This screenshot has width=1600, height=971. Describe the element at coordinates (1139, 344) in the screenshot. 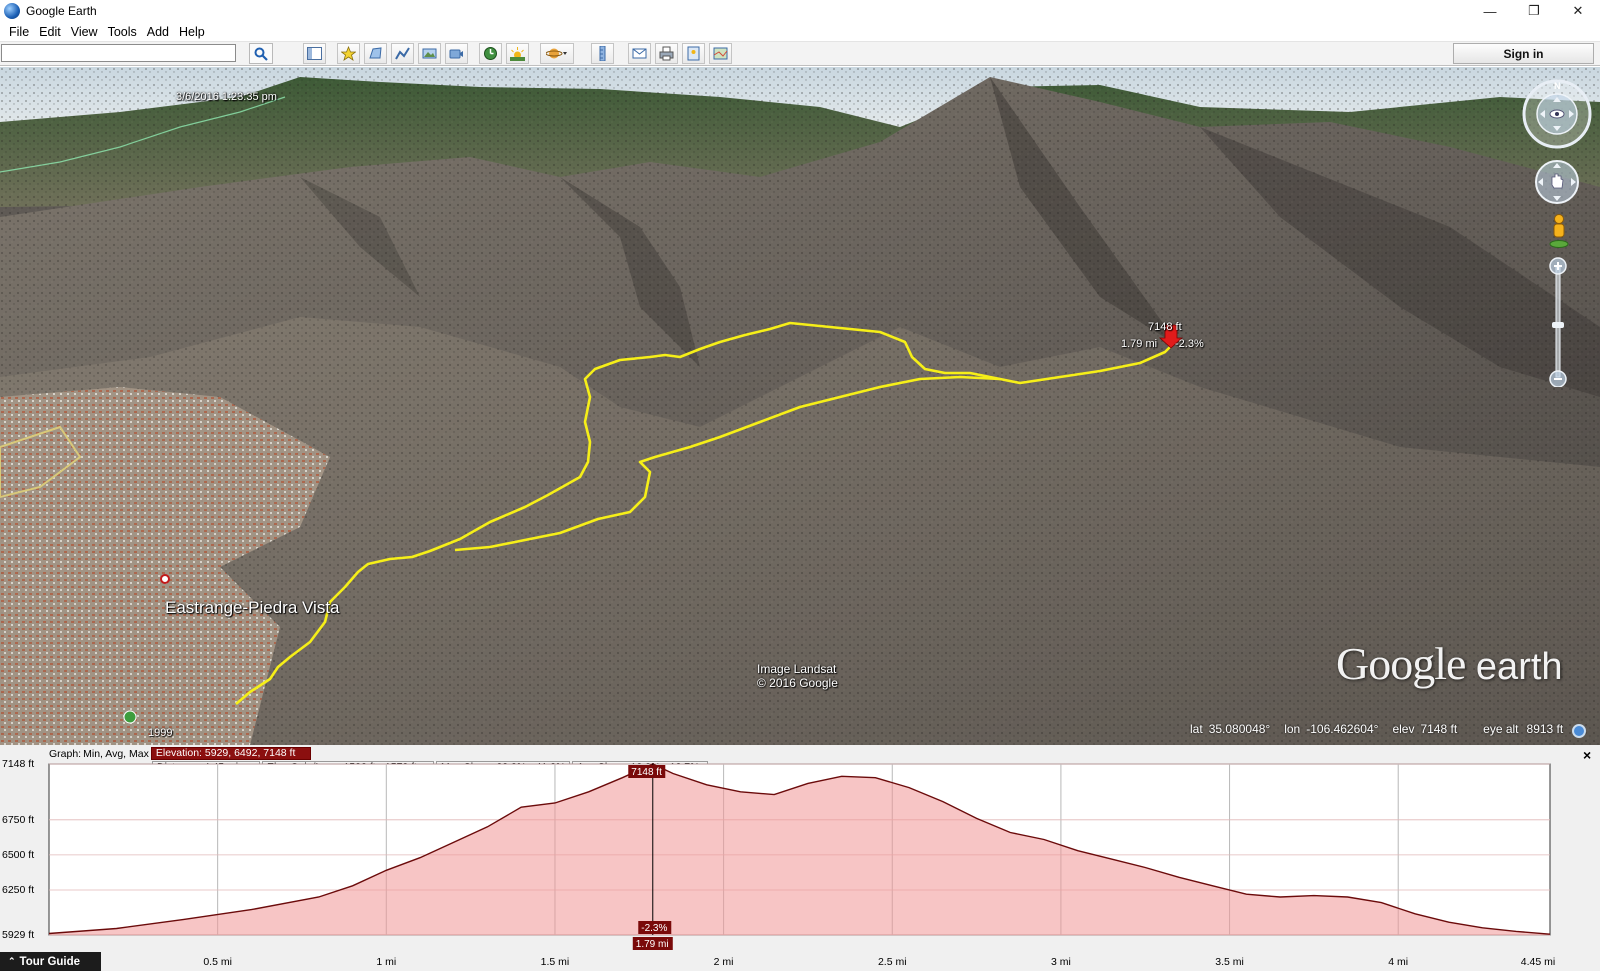

I see `marker-distance-label: 1.79 mi` at that location.